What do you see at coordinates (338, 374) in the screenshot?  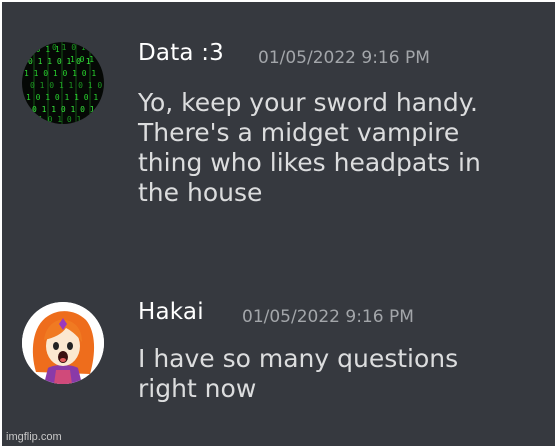 I see `message-content: I have so many questions right now` at bounding box center [338, 374].